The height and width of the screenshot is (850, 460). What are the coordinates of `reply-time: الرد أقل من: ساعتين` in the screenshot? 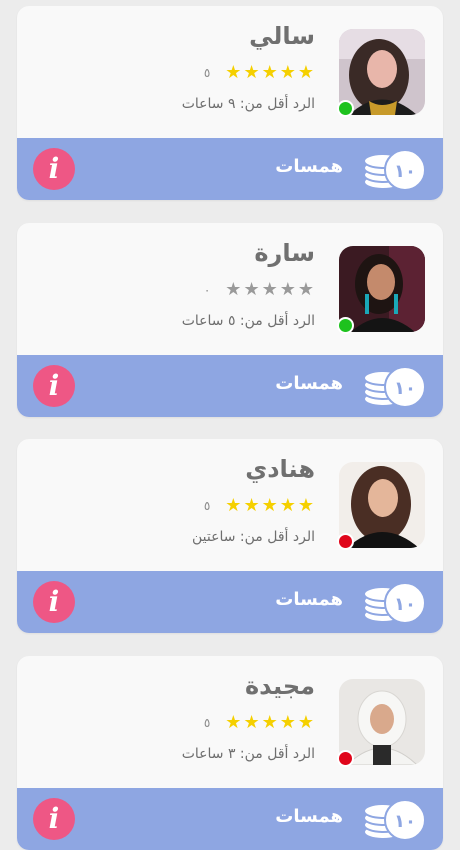 It's located at (253, 537).